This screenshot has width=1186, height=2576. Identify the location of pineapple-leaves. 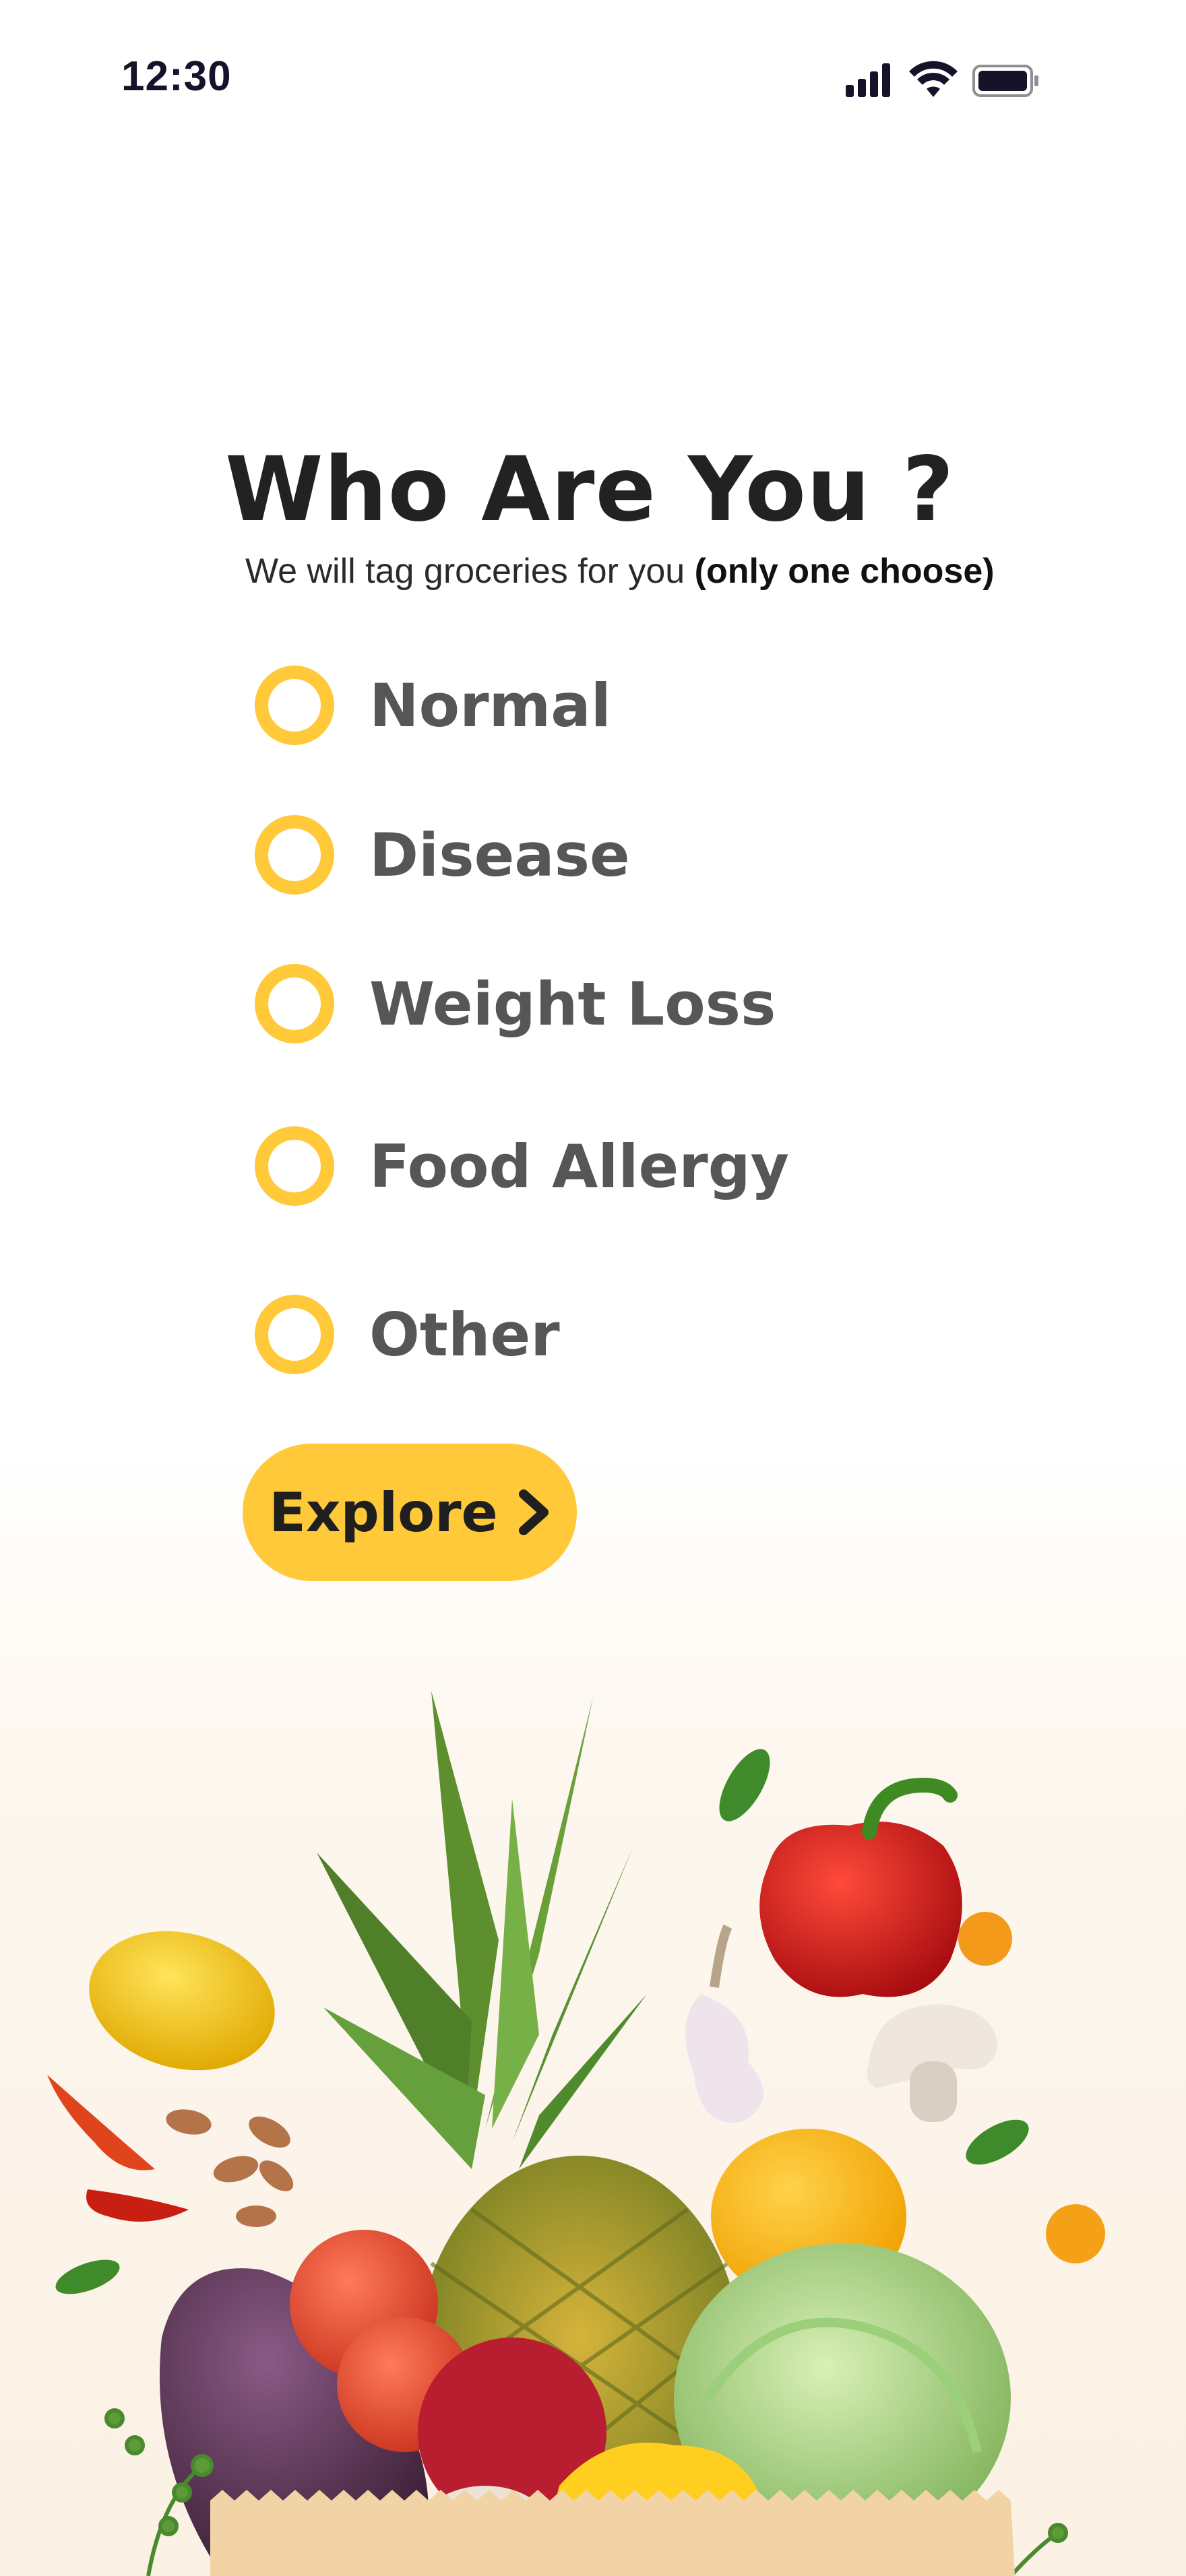
(482, 1930).